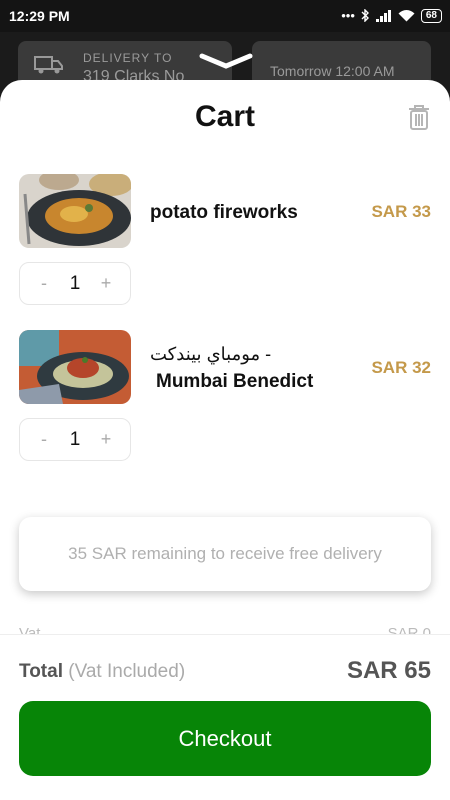 The image size is (450, 800). Describe the element at coordinates (401, 211) in the screenshot. I see `item-price: SAR 33` at that location.